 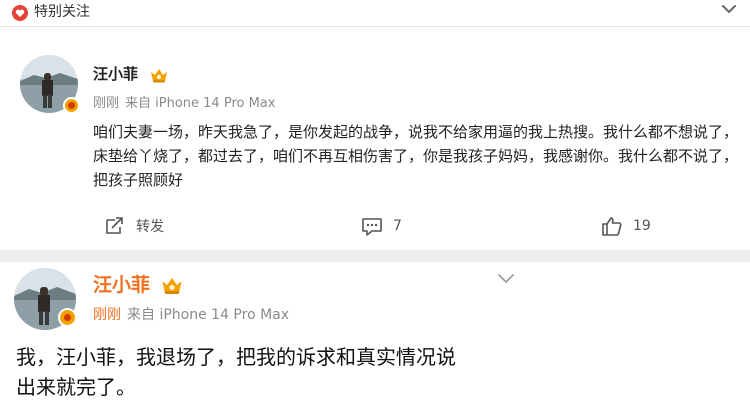 I want to click on card-separator, so click(x=375, y=256).